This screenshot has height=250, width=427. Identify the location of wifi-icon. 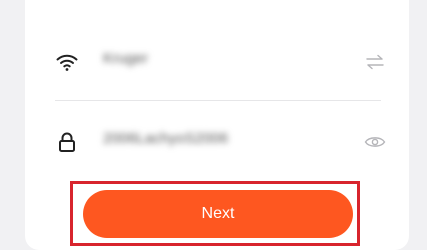
(67, 62).